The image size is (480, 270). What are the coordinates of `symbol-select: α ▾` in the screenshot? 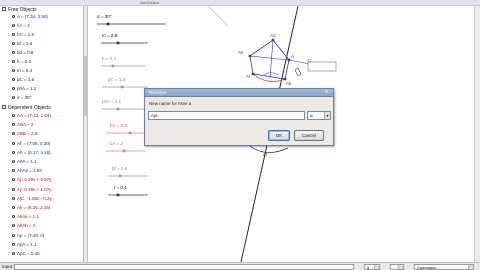 It's located at (319, 115).